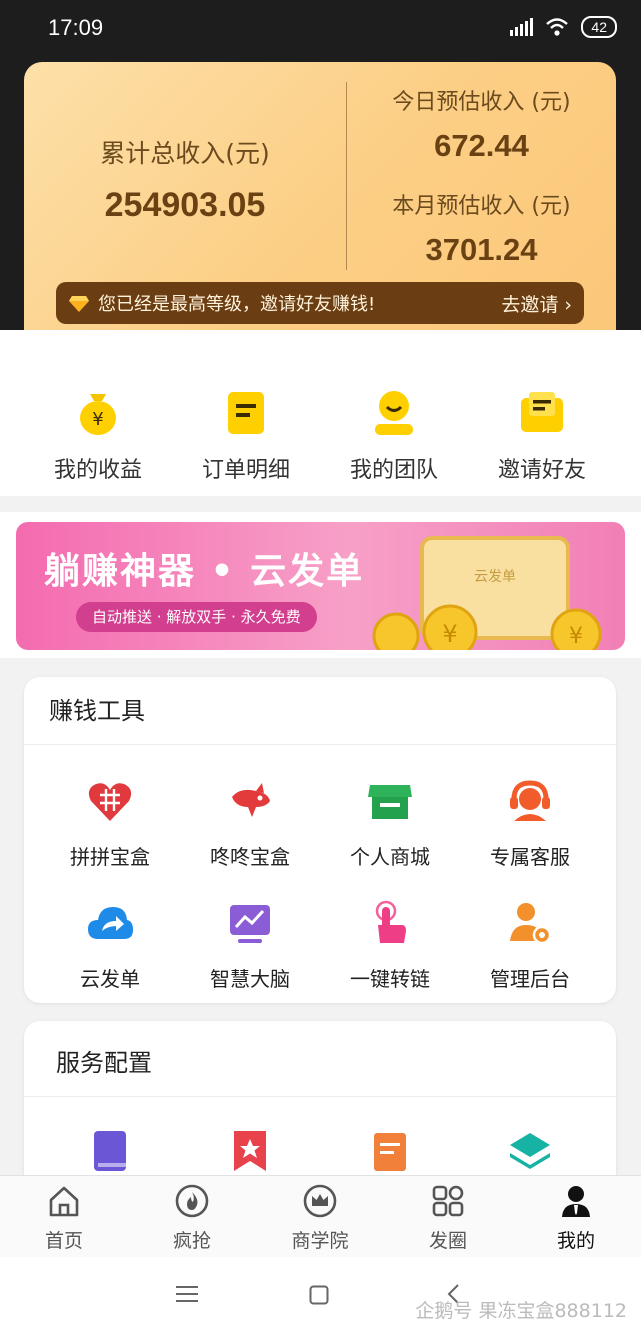 This screenshot has width=641, height=1334. Describe the element at coordinates (390, 823) in the screenshot. I see `tool-store: 个人商城` at that location.